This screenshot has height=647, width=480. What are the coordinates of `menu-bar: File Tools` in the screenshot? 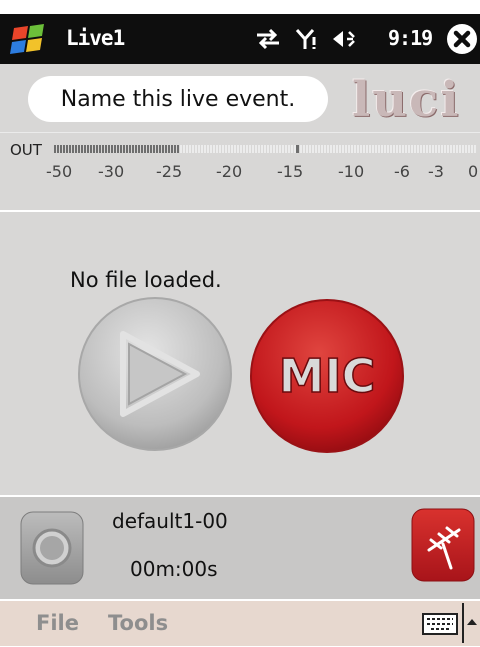 It's located at (240, 622).